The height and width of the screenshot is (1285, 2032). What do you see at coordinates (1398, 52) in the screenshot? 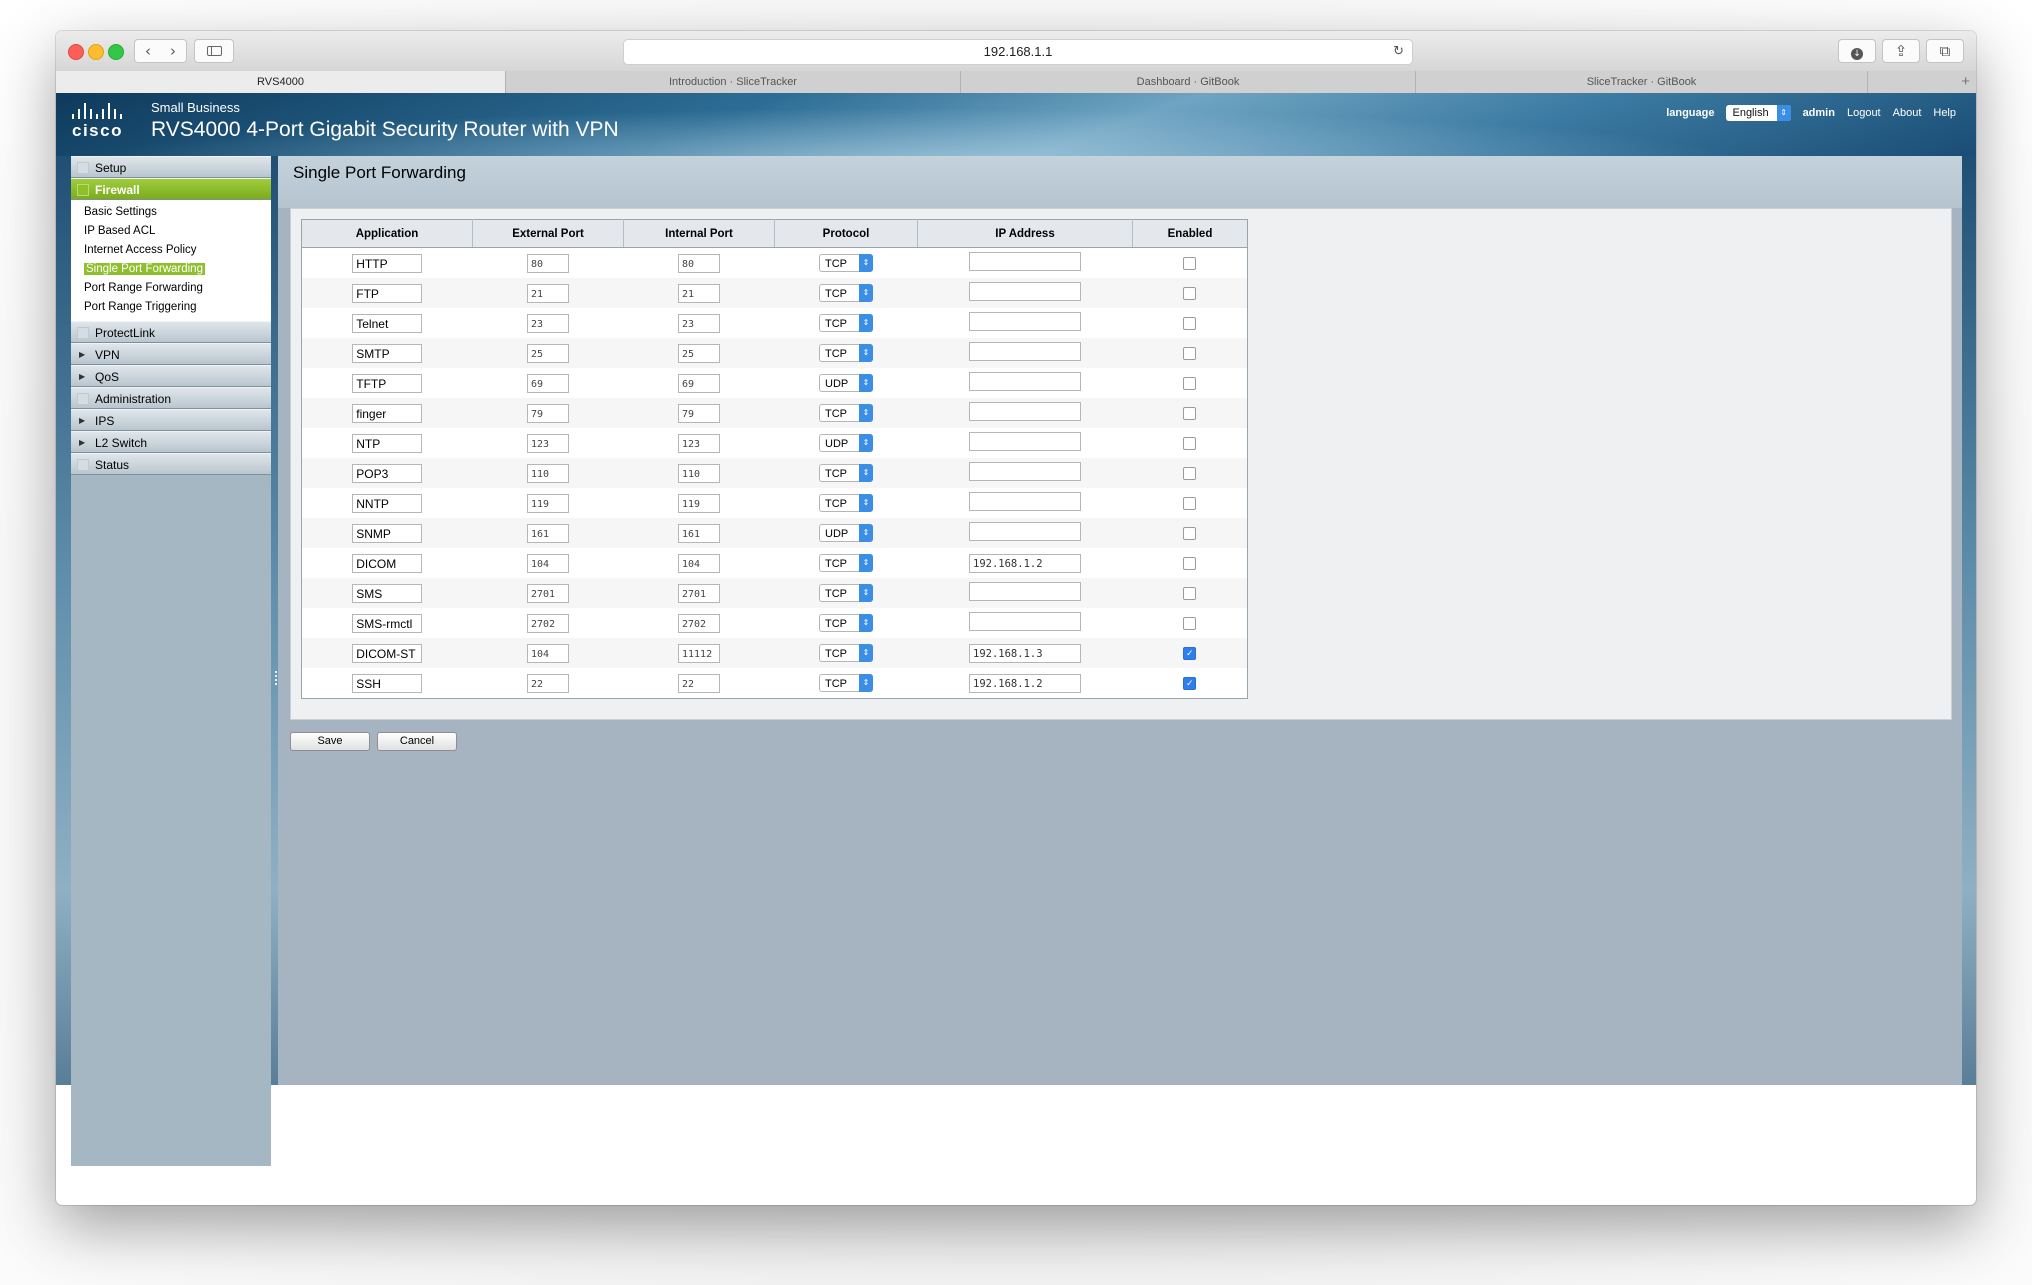
I see `reload-icon: ↻` at bounding box center [1398, 52].